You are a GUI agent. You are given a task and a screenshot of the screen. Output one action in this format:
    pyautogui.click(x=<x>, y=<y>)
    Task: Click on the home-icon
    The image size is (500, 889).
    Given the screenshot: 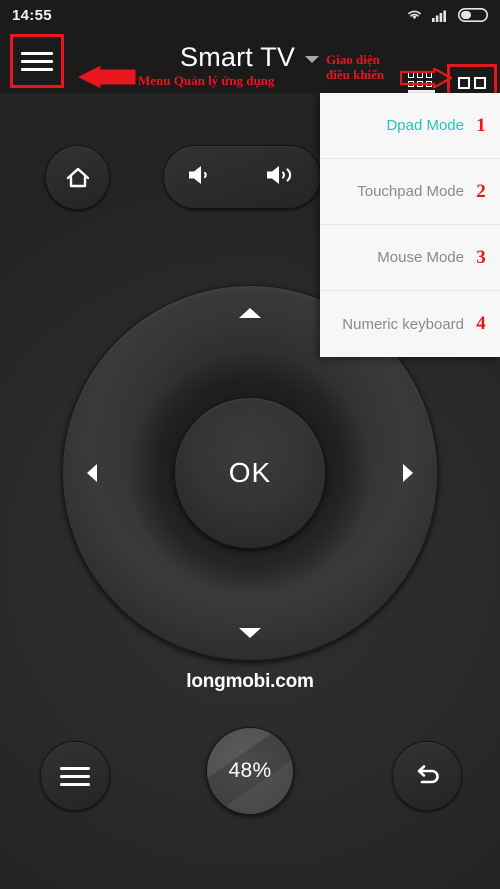 What is the action you would take?
    pyautogui.click(x=77, y=177)
    